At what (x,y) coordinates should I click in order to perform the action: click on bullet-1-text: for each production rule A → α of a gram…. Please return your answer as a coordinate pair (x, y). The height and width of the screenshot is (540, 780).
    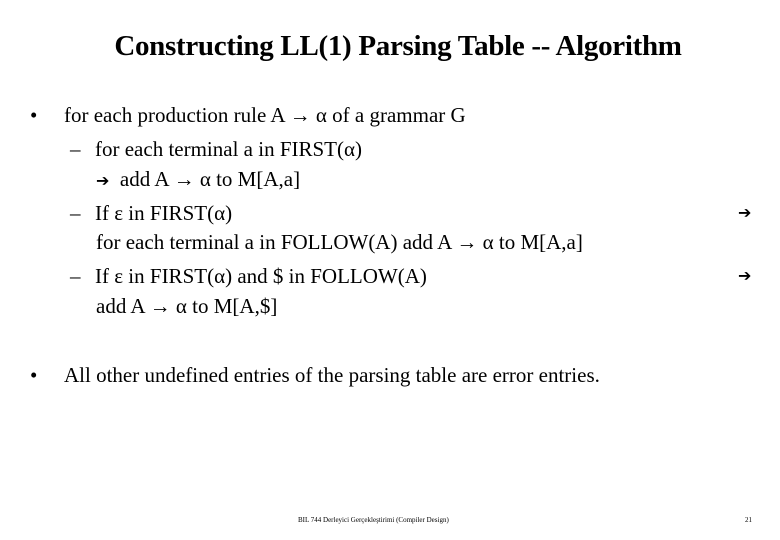
    Looking at the image, I should click on (265, 115).